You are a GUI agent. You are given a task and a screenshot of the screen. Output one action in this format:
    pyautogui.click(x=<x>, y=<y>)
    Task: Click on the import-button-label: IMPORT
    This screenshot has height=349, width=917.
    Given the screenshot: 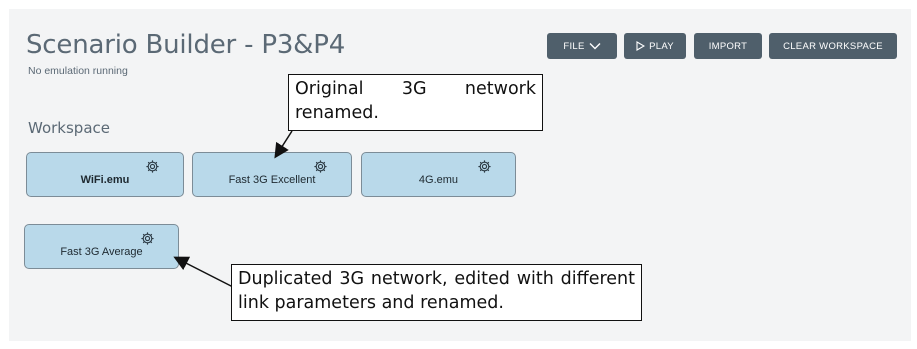 What is the action you would take?
    pyautogui.click(x=728, y=46)
    